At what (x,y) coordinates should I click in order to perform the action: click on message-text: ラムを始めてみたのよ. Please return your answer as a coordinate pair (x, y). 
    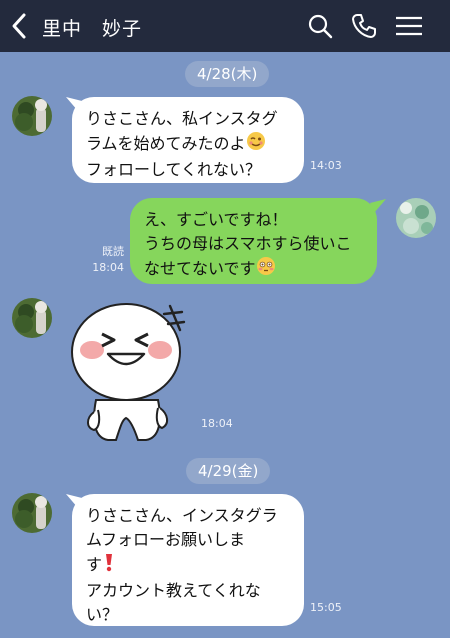
    Looking at the image, I should click on (166, 143).